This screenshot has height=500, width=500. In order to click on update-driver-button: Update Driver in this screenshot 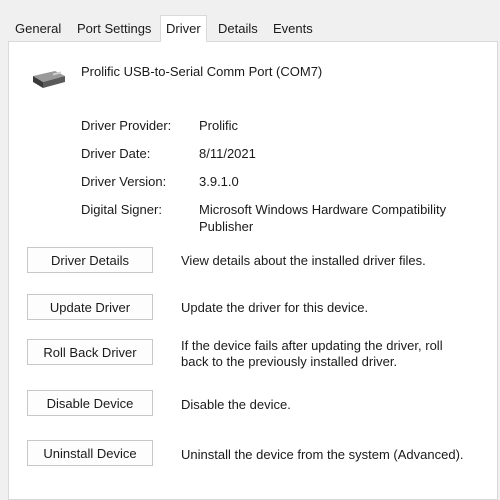, I will do `click(90, 307)`.